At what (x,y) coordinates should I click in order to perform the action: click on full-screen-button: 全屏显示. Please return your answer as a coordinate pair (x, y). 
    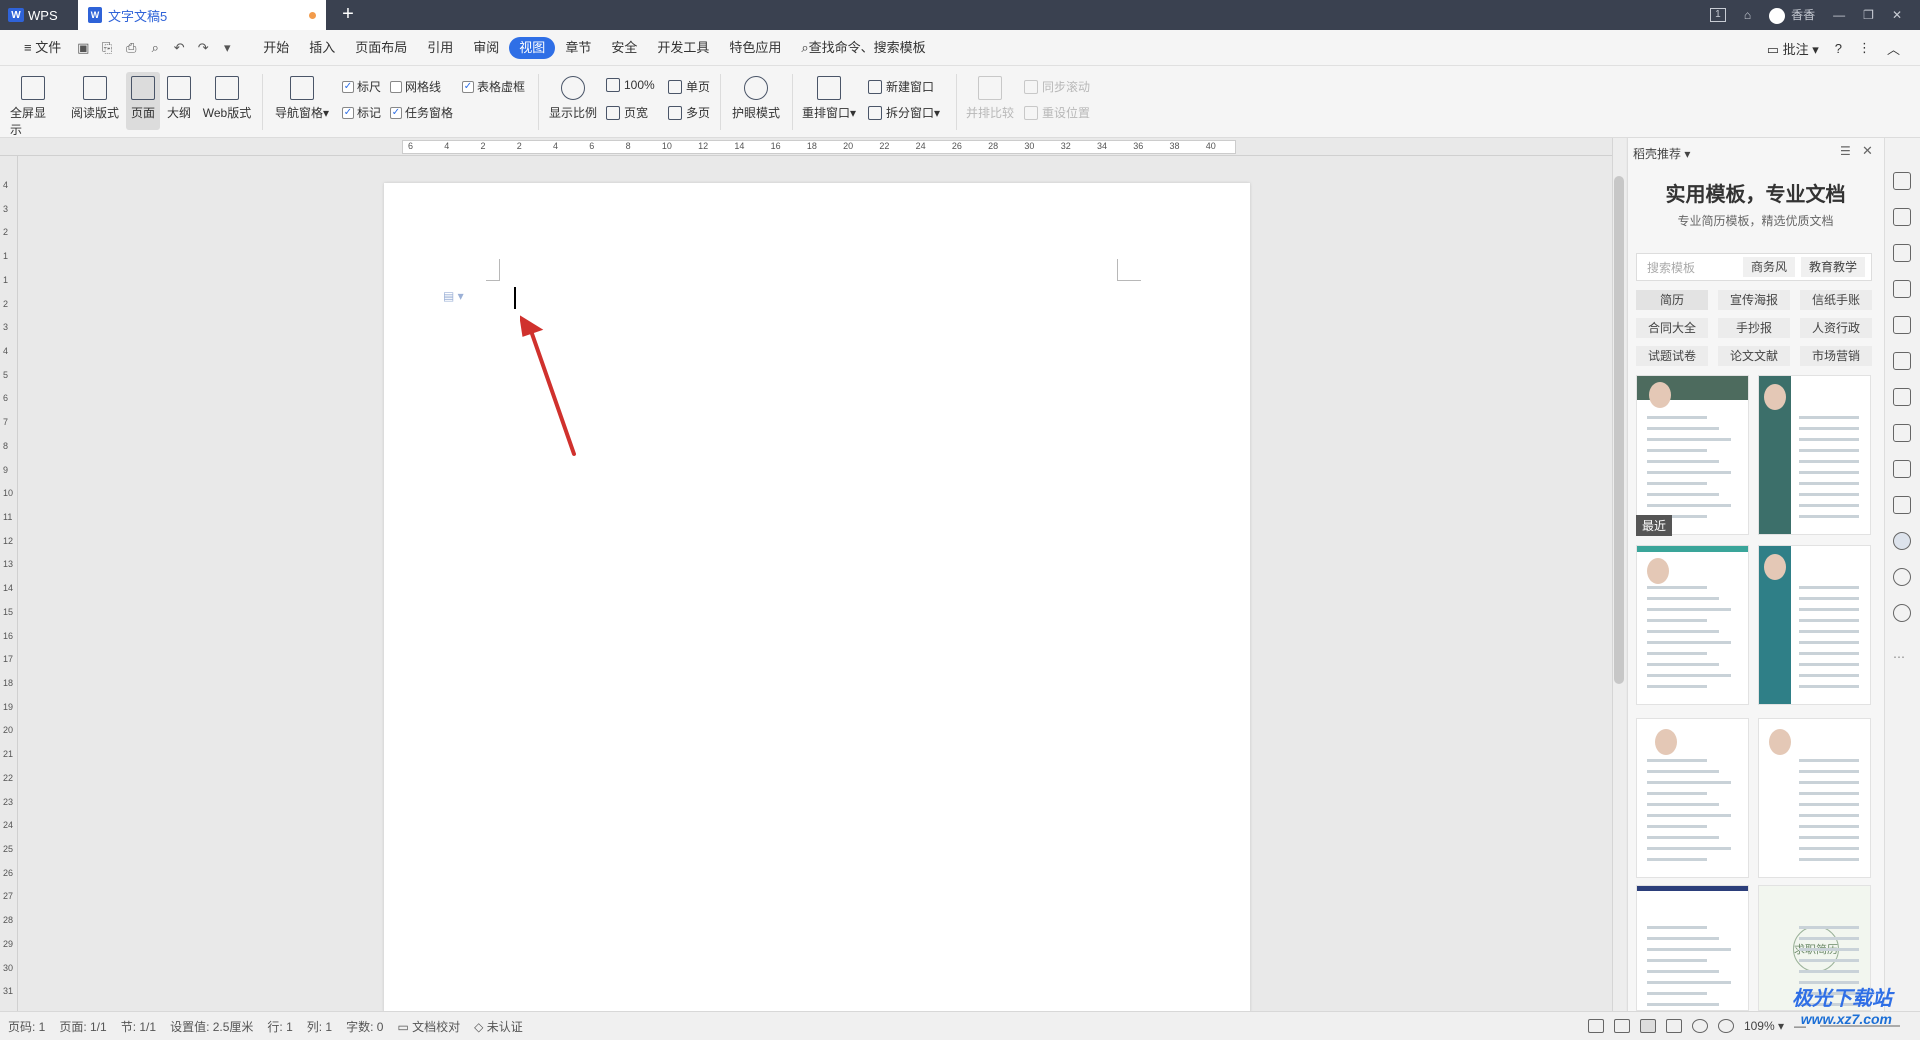
    Looking at the image, I should click on (33, 107).